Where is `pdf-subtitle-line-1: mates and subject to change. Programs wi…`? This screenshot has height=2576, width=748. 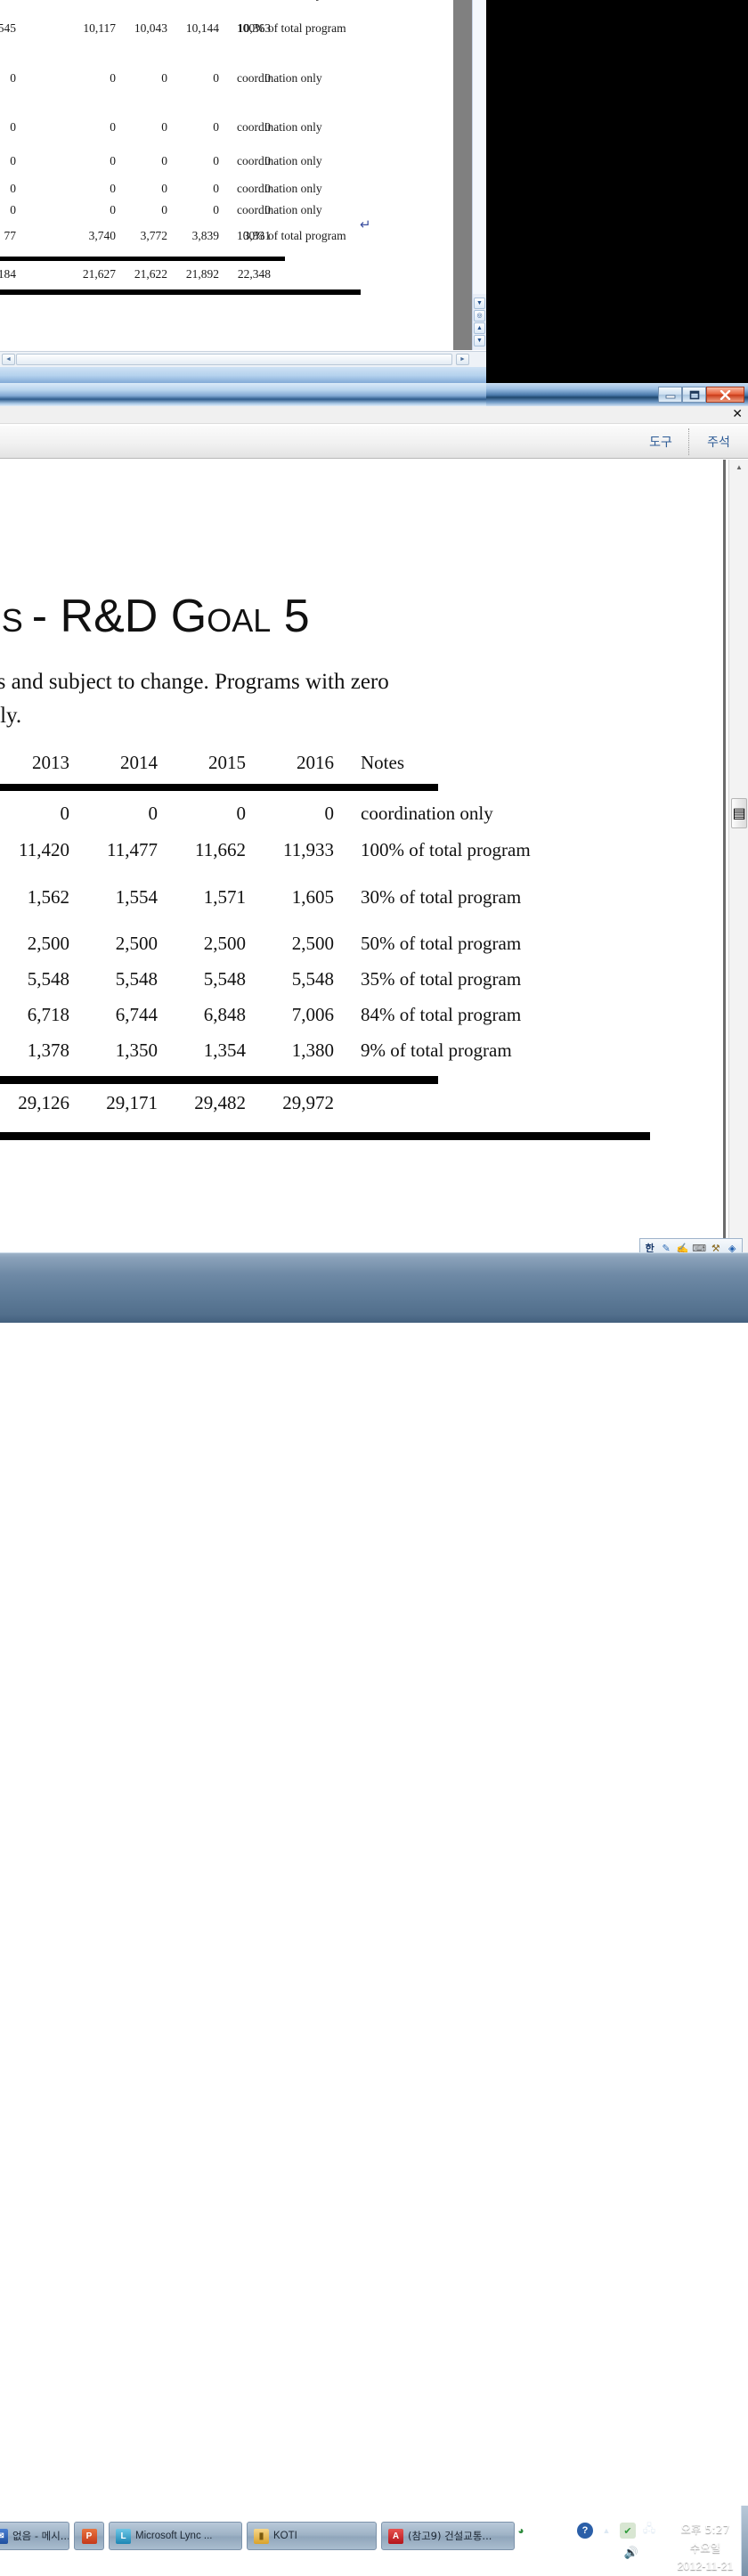
pdf-subtitle-line-1: mates and subject to change. Programs wi… is located at coordinates (194, 682).